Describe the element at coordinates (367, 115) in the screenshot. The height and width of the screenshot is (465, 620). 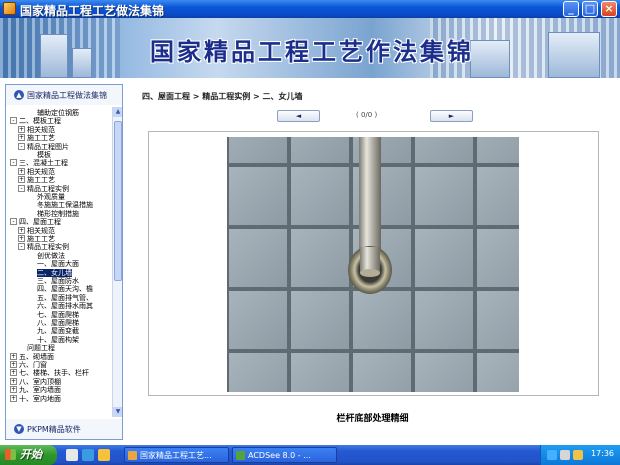
I see `page-indicator: ( 0/0 )` at that location.